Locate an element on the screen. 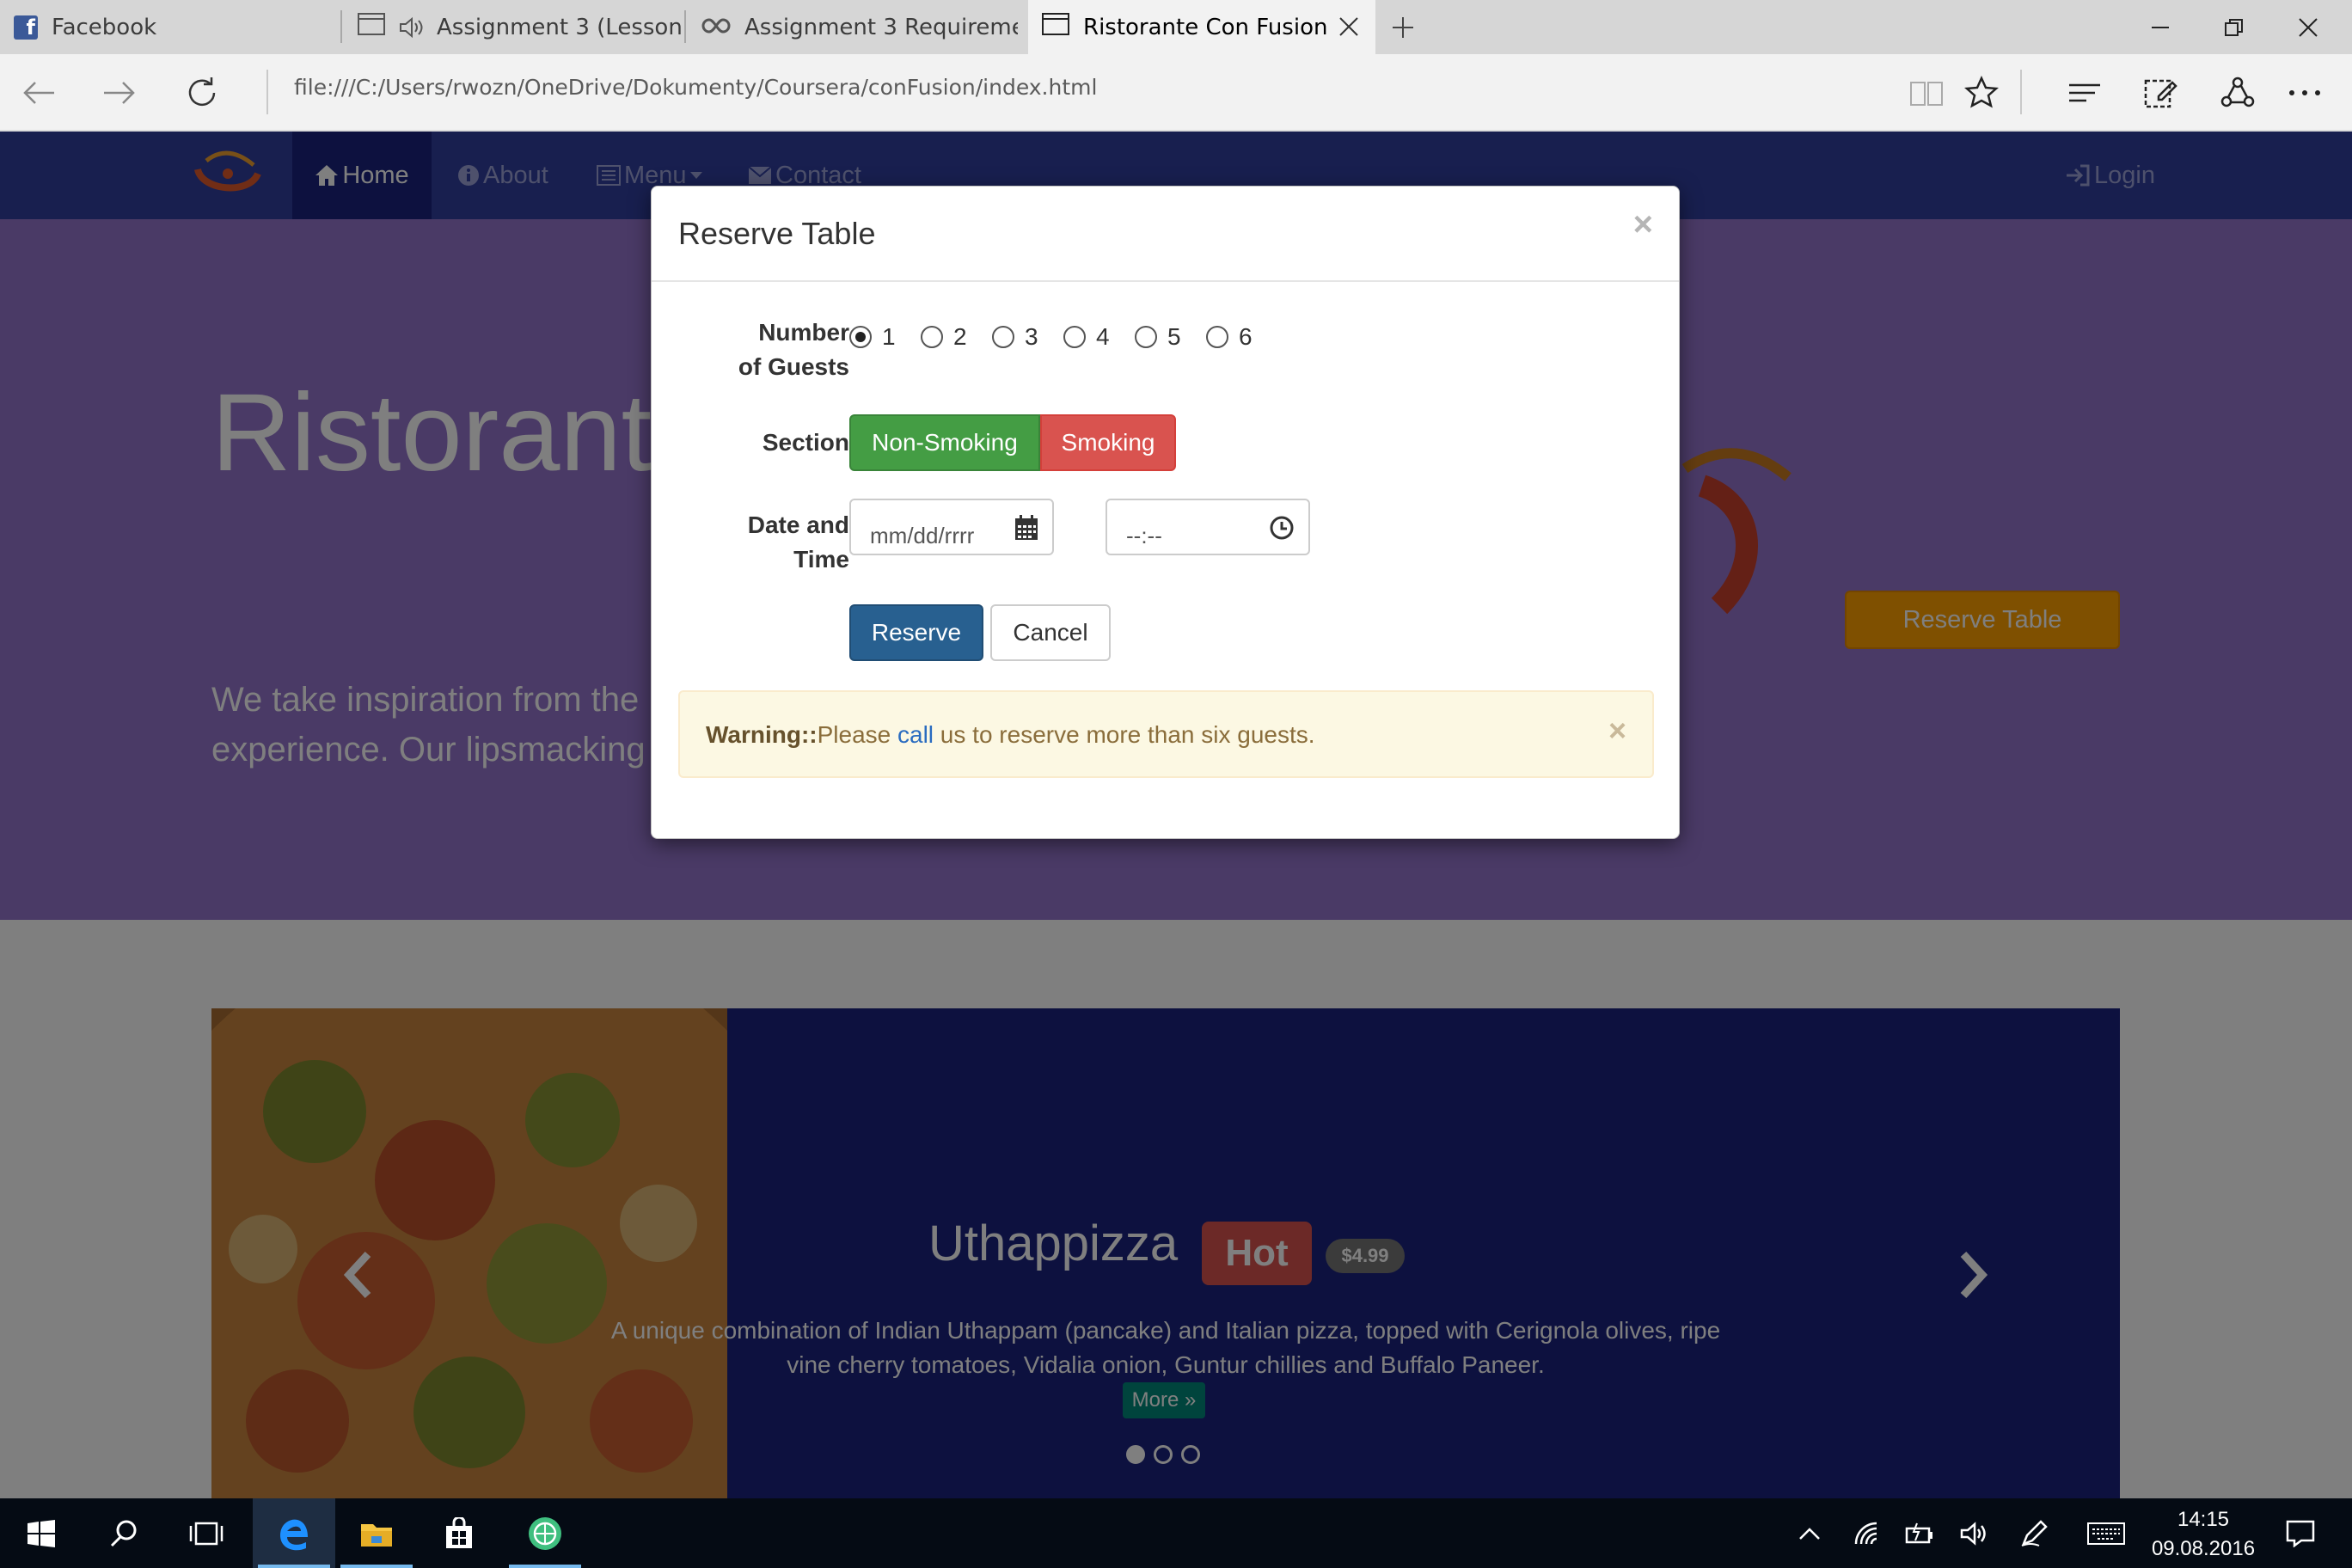 The width and height of the screenshot is (2352, 1568). pen-note-icon is located at coordinates (2160, 93).